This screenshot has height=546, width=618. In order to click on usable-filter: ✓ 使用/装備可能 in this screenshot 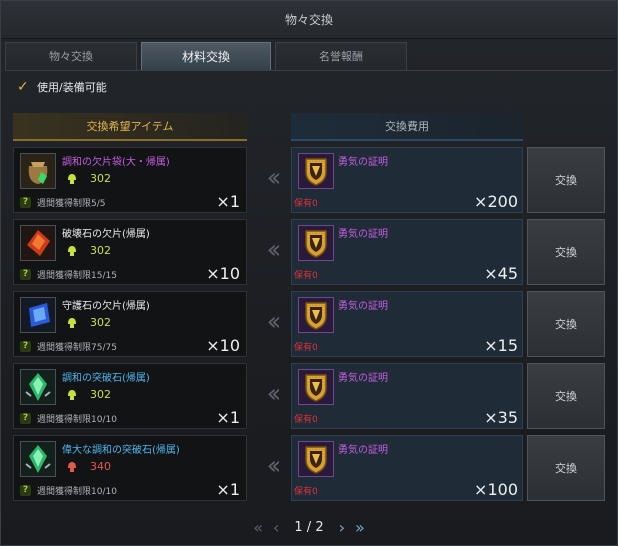, I will do `click(62, 87)`.